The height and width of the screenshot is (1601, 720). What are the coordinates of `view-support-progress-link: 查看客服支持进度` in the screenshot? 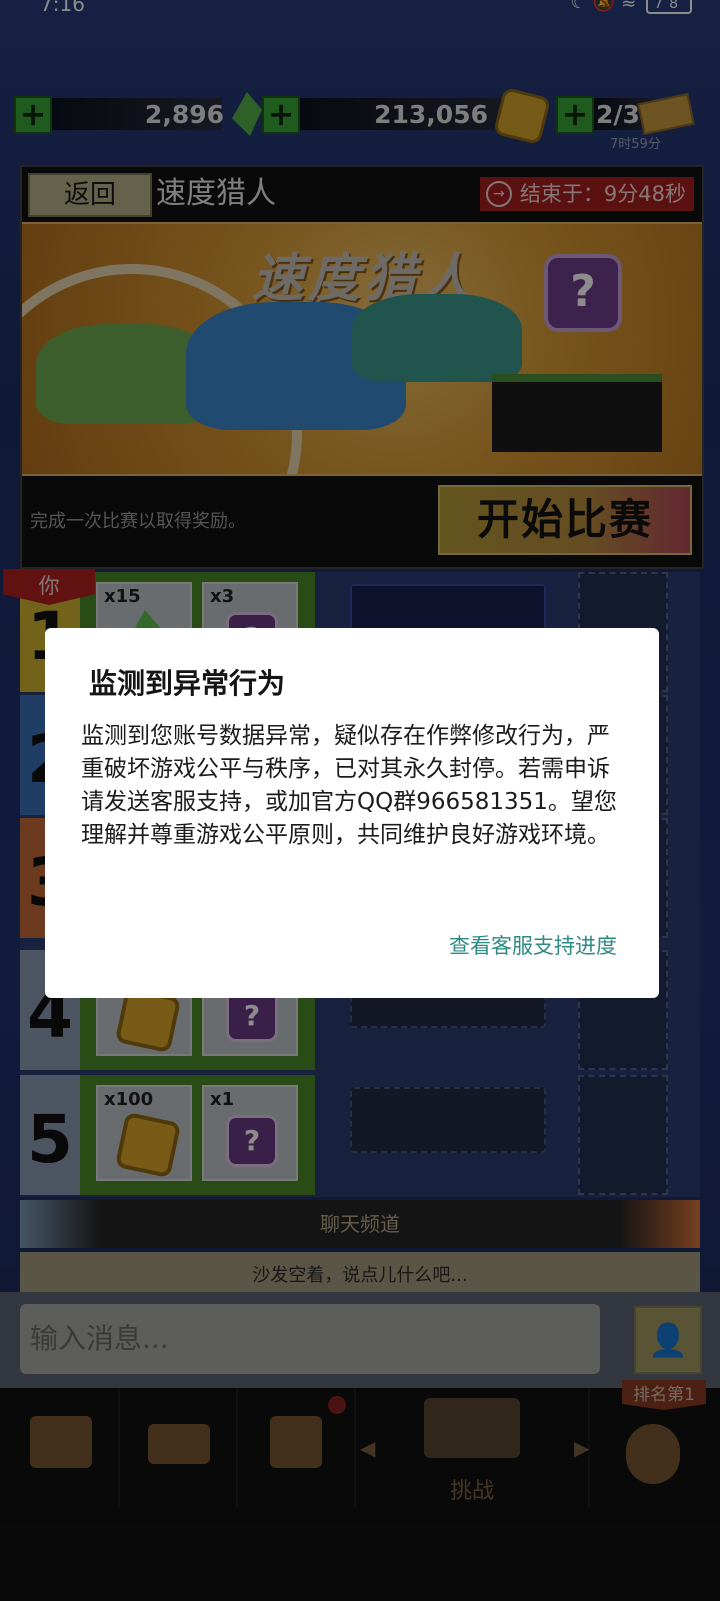 It's located at (533, 945).